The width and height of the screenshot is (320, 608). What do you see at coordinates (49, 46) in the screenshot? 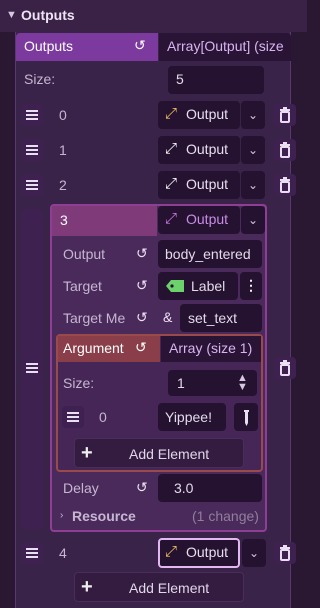
I see `outputs-label: Outputs` at bounding box center [49, 46].